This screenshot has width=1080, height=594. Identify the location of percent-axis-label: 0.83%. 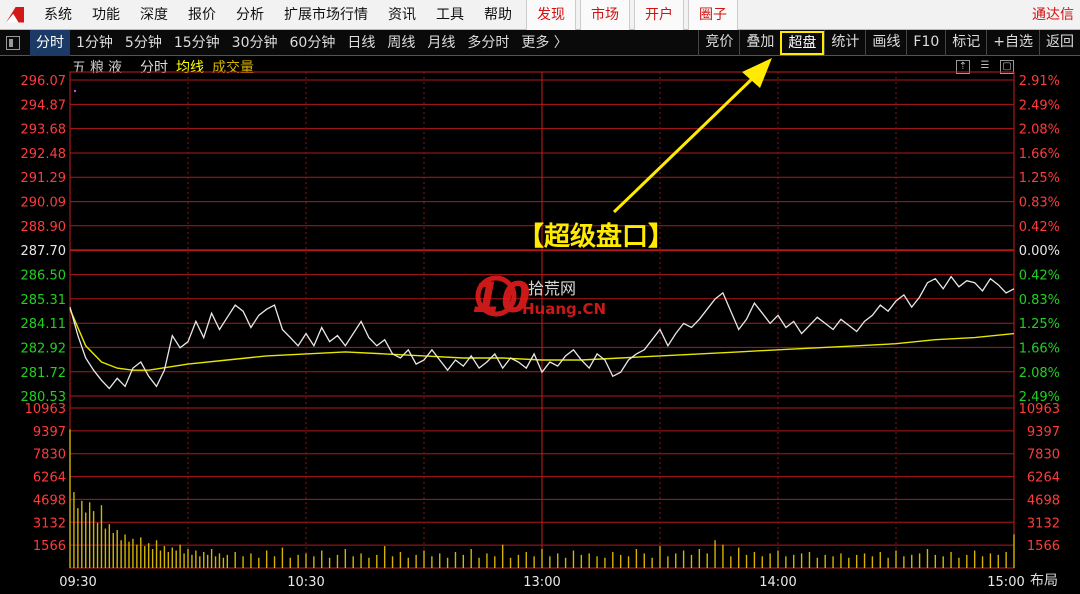
(1039, 300).